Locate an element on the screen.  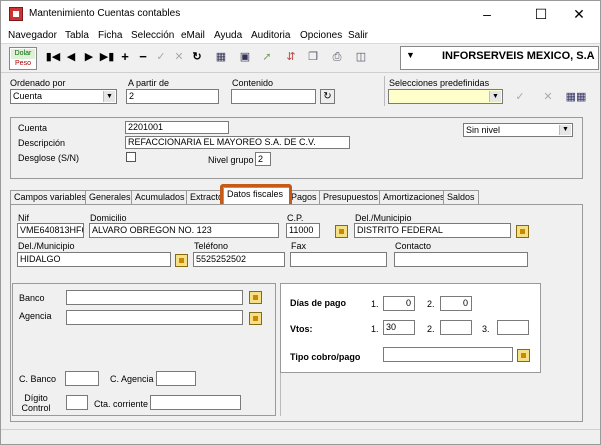
cancel-disabled-icon: ✕ is located at coordinates (179, 57).